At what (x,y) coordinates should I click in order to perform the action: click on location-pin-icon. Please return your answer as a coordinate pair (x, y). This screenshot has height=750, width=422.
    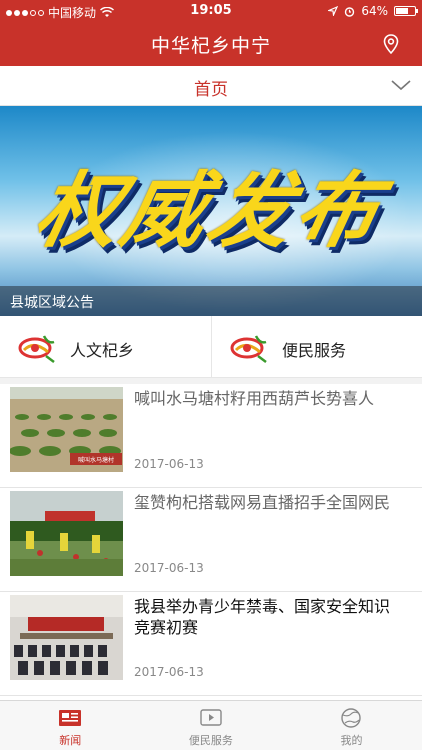
    Looking at the image, I should click on (391, 44).